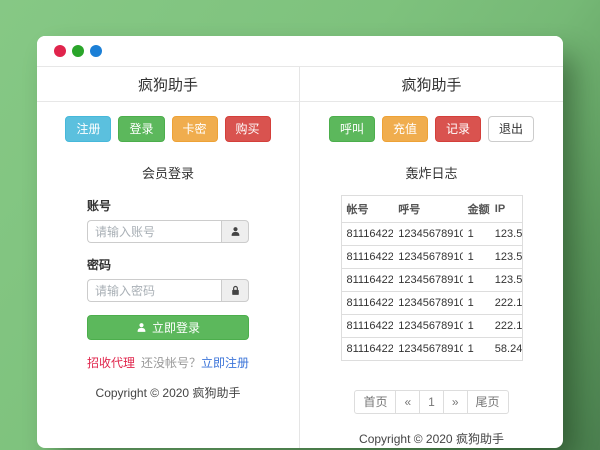  Describe the element at coordinates (88, 129) in the screenshot. I see `register-button: 注册` at that location.